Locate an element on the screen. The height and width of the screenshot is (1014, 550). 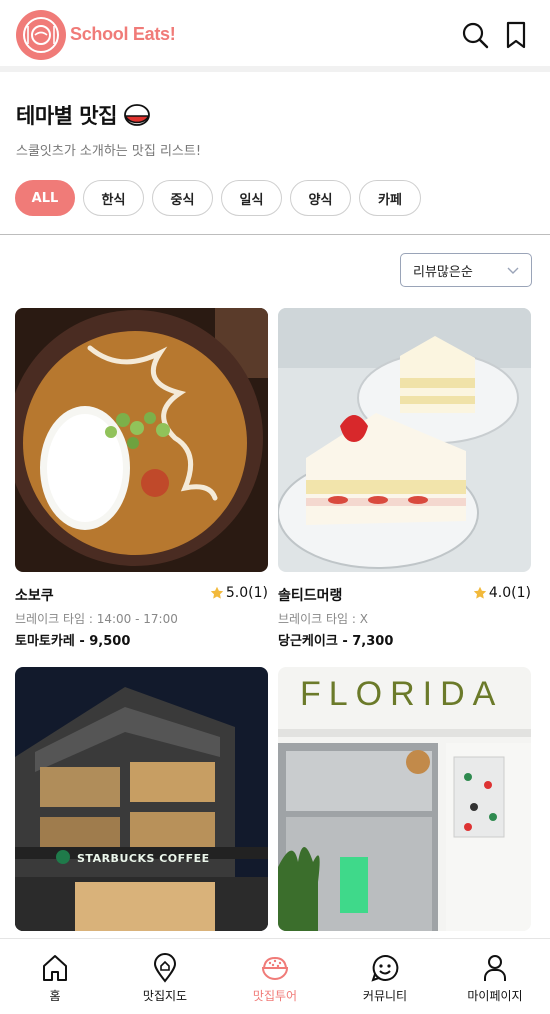
nav-label: 맛집지도 is located at coordinates (165, 996).